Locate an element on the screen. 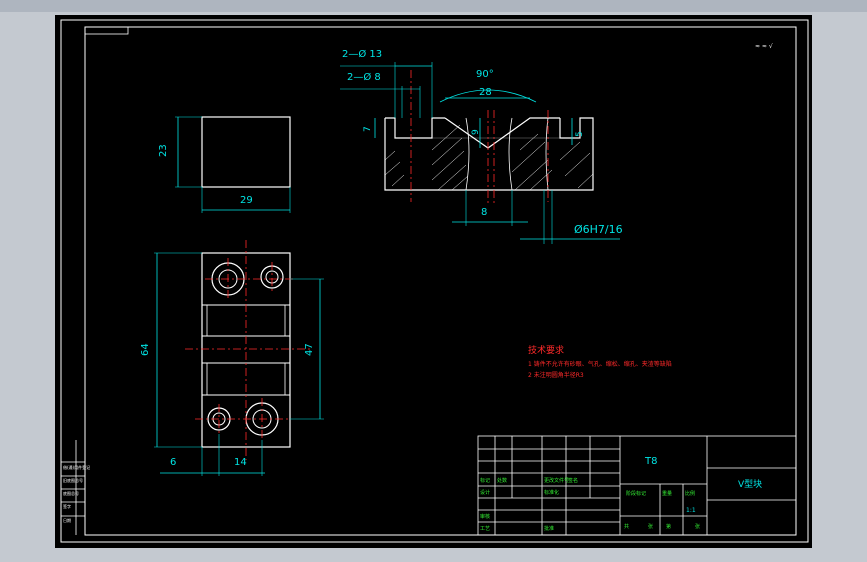 The height and width of the screenshot is (562, 867). dim-angle: 90° is located at coordinates (485, 74).